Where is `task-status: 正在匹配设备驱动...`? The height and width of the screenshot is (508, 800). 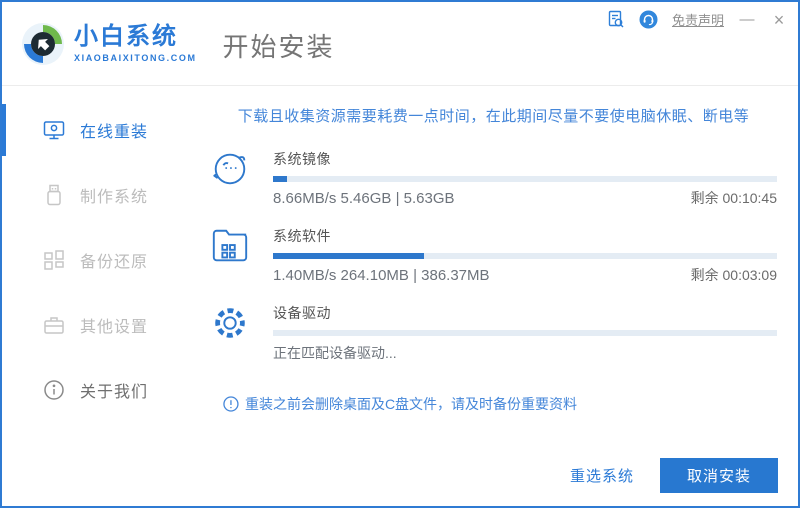
task-status: 正在匹配设备驱动... is located at coordinates (335, 353).